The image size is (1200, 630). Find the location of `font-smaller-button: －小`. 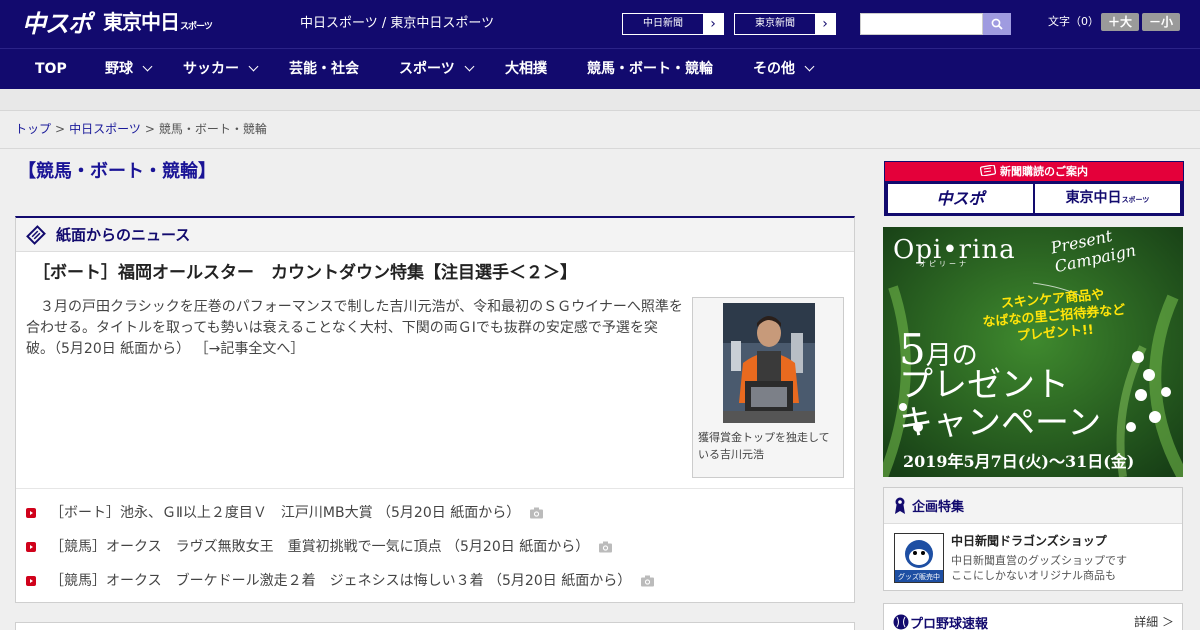

font-smaller-button: －小 is located at coordinates (1161, 22).